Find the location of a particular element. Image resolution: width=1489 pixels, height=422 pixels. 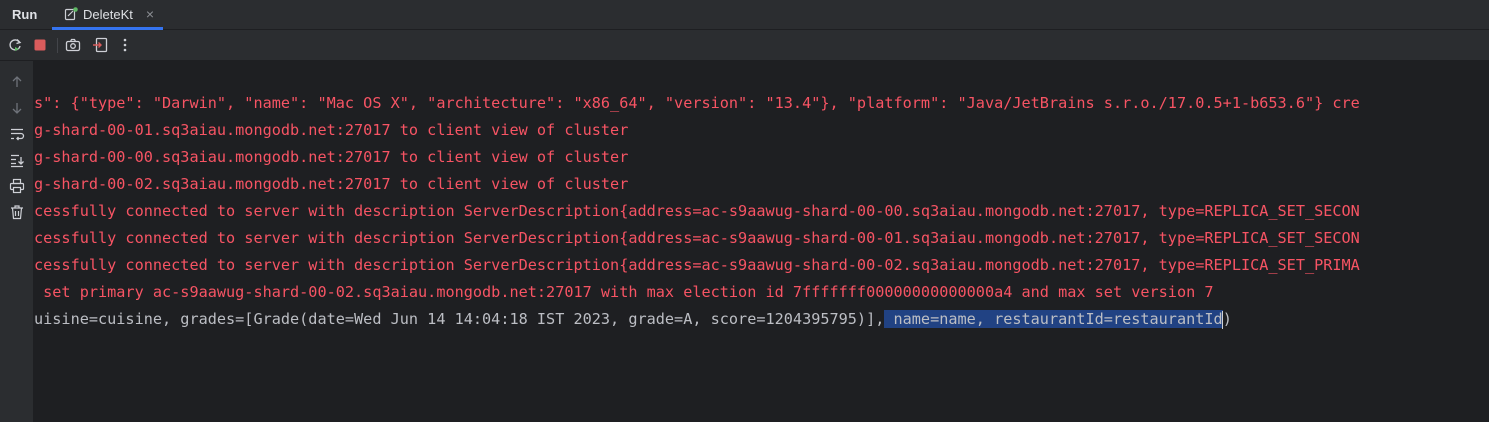

tab-label: DeleteKt is located at coordinates (108, 14).